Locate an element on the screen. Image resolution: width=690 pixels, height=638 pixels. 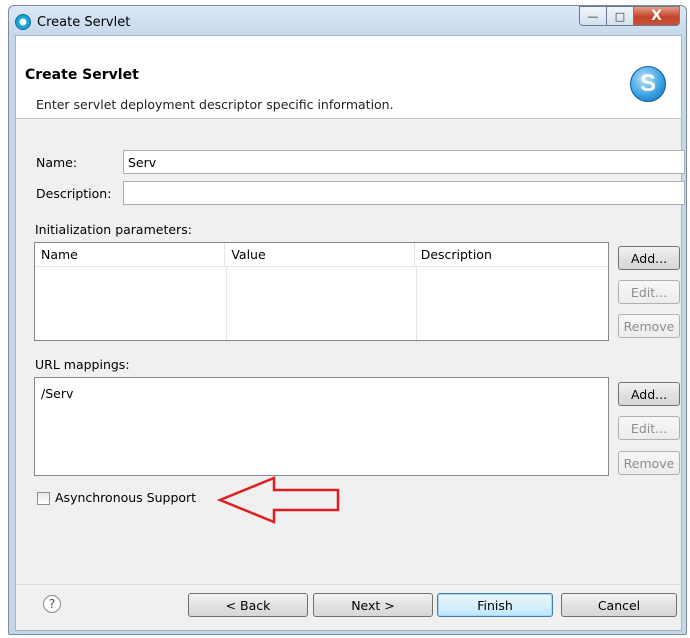
column-header-description: Description is located at coordinates (511, 255).